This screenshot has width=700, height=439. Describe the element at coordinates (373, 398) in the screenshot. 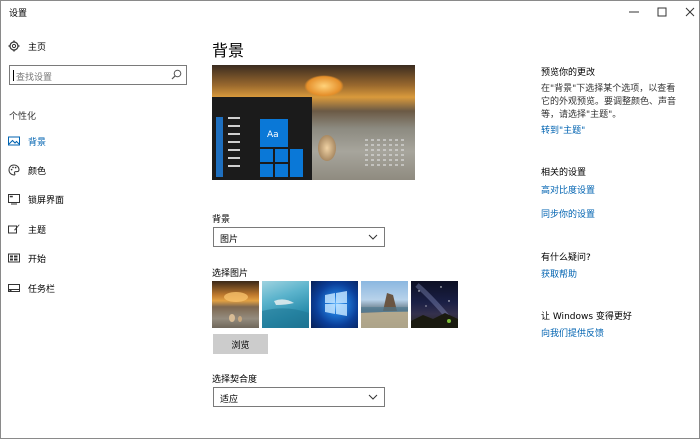

I see `chevron-down-icon` at that location.